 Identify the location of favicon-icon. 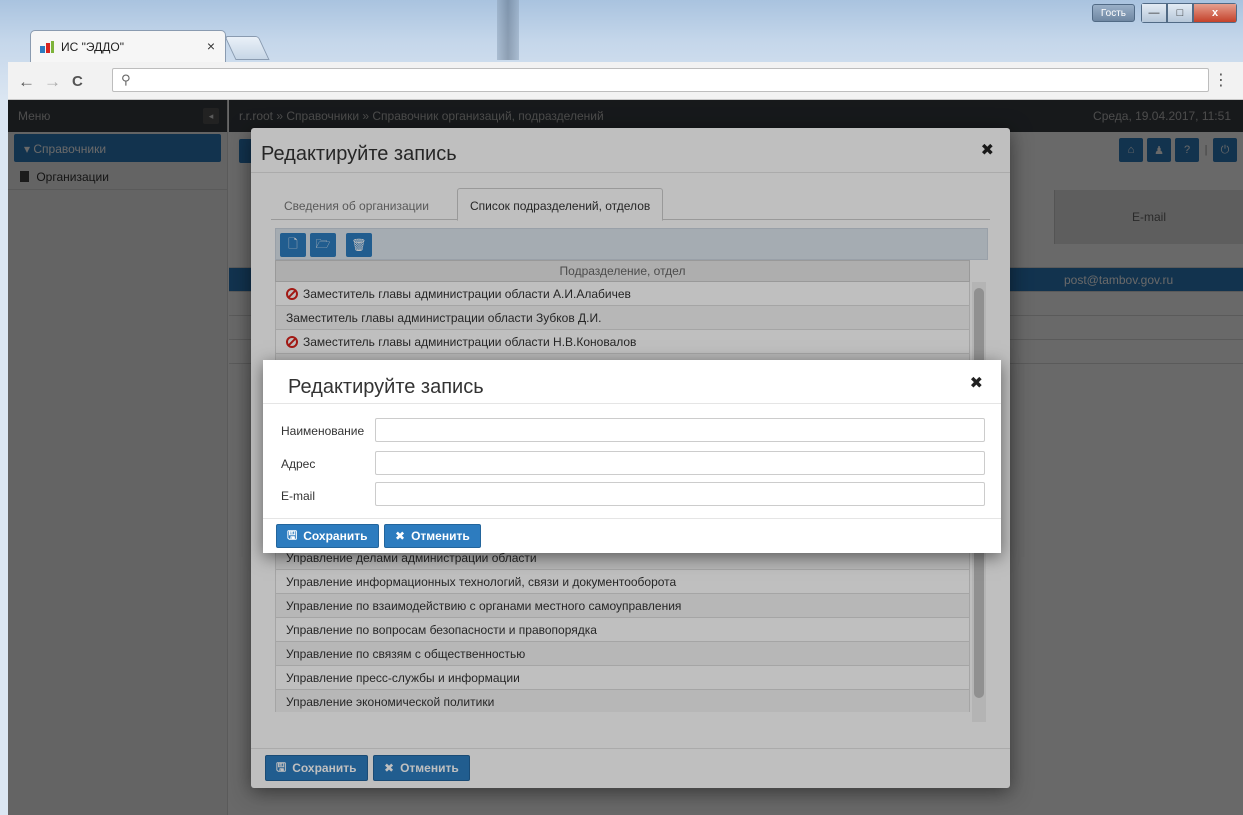
(47, 47).